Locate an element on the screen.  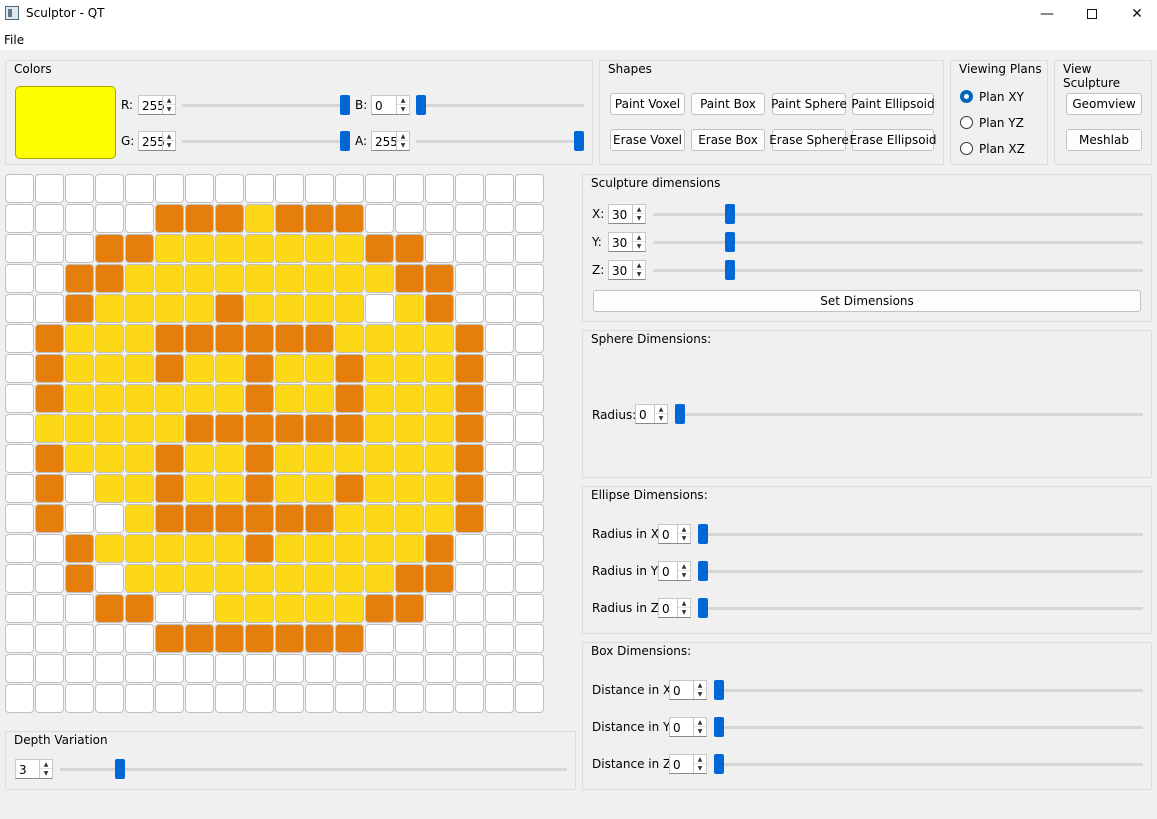
plan-yz-label: Plan YZ is located at coordinates (1001, 123).